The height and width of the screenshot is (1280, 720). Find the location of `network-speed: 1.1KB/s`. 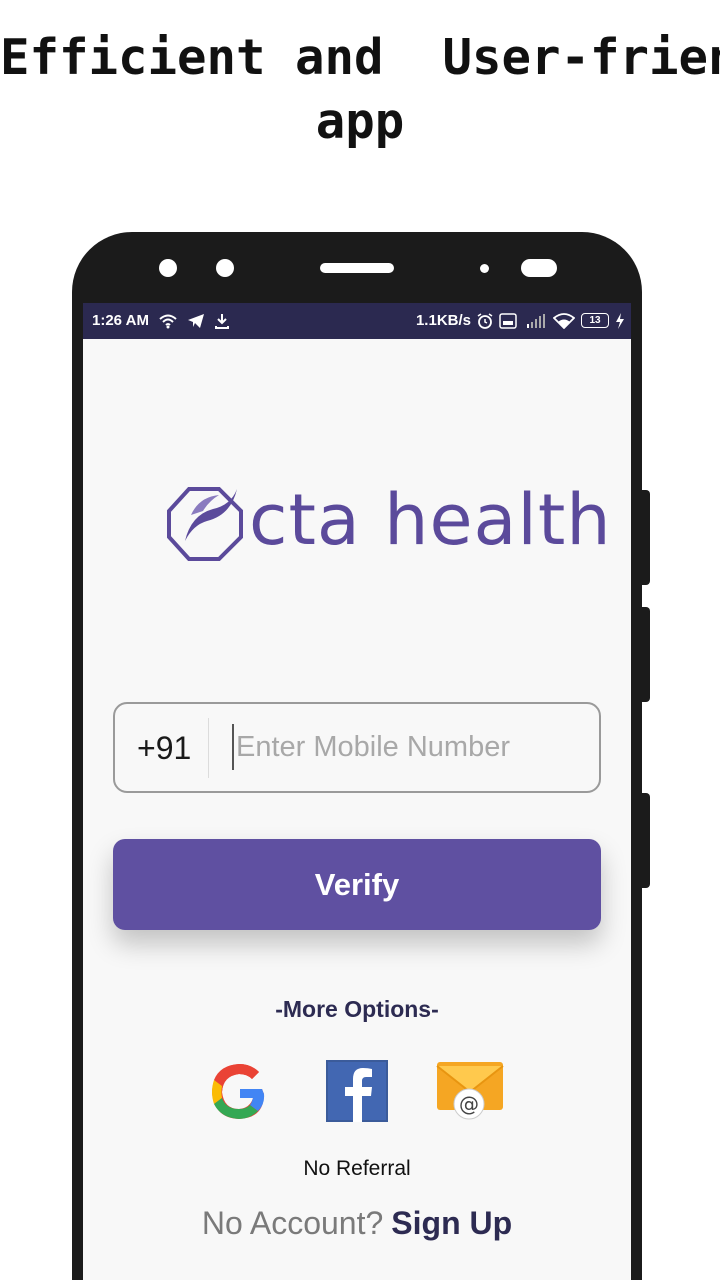

network-speed: 1.1KB/s is located at coordinates (443, 320).